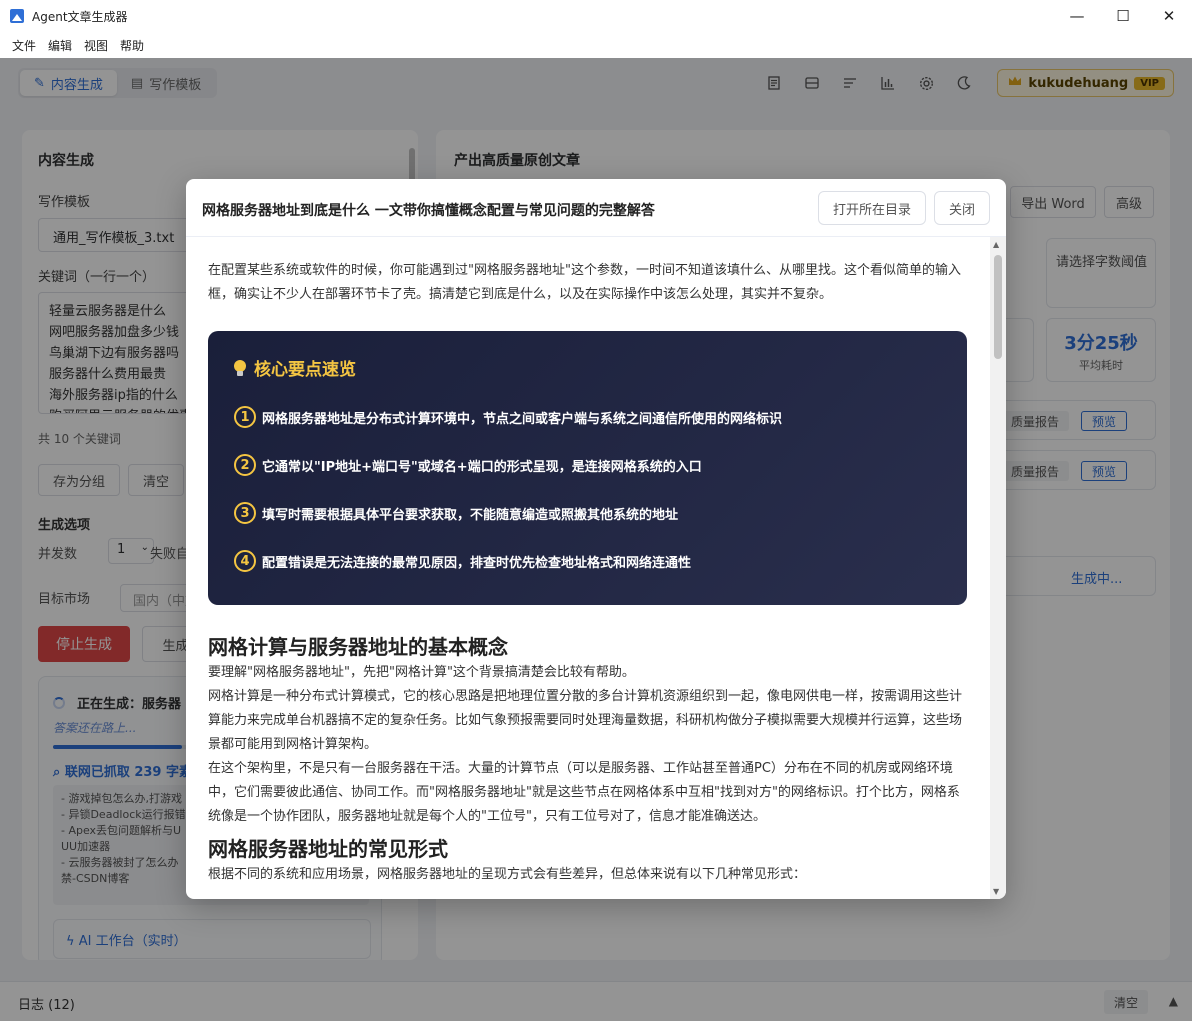 This screenshot has width=1192, height=1021. Describe the element at coordinates (80, 16) in the screenshot. I see `window-title: Agent文章生成器` at that location.